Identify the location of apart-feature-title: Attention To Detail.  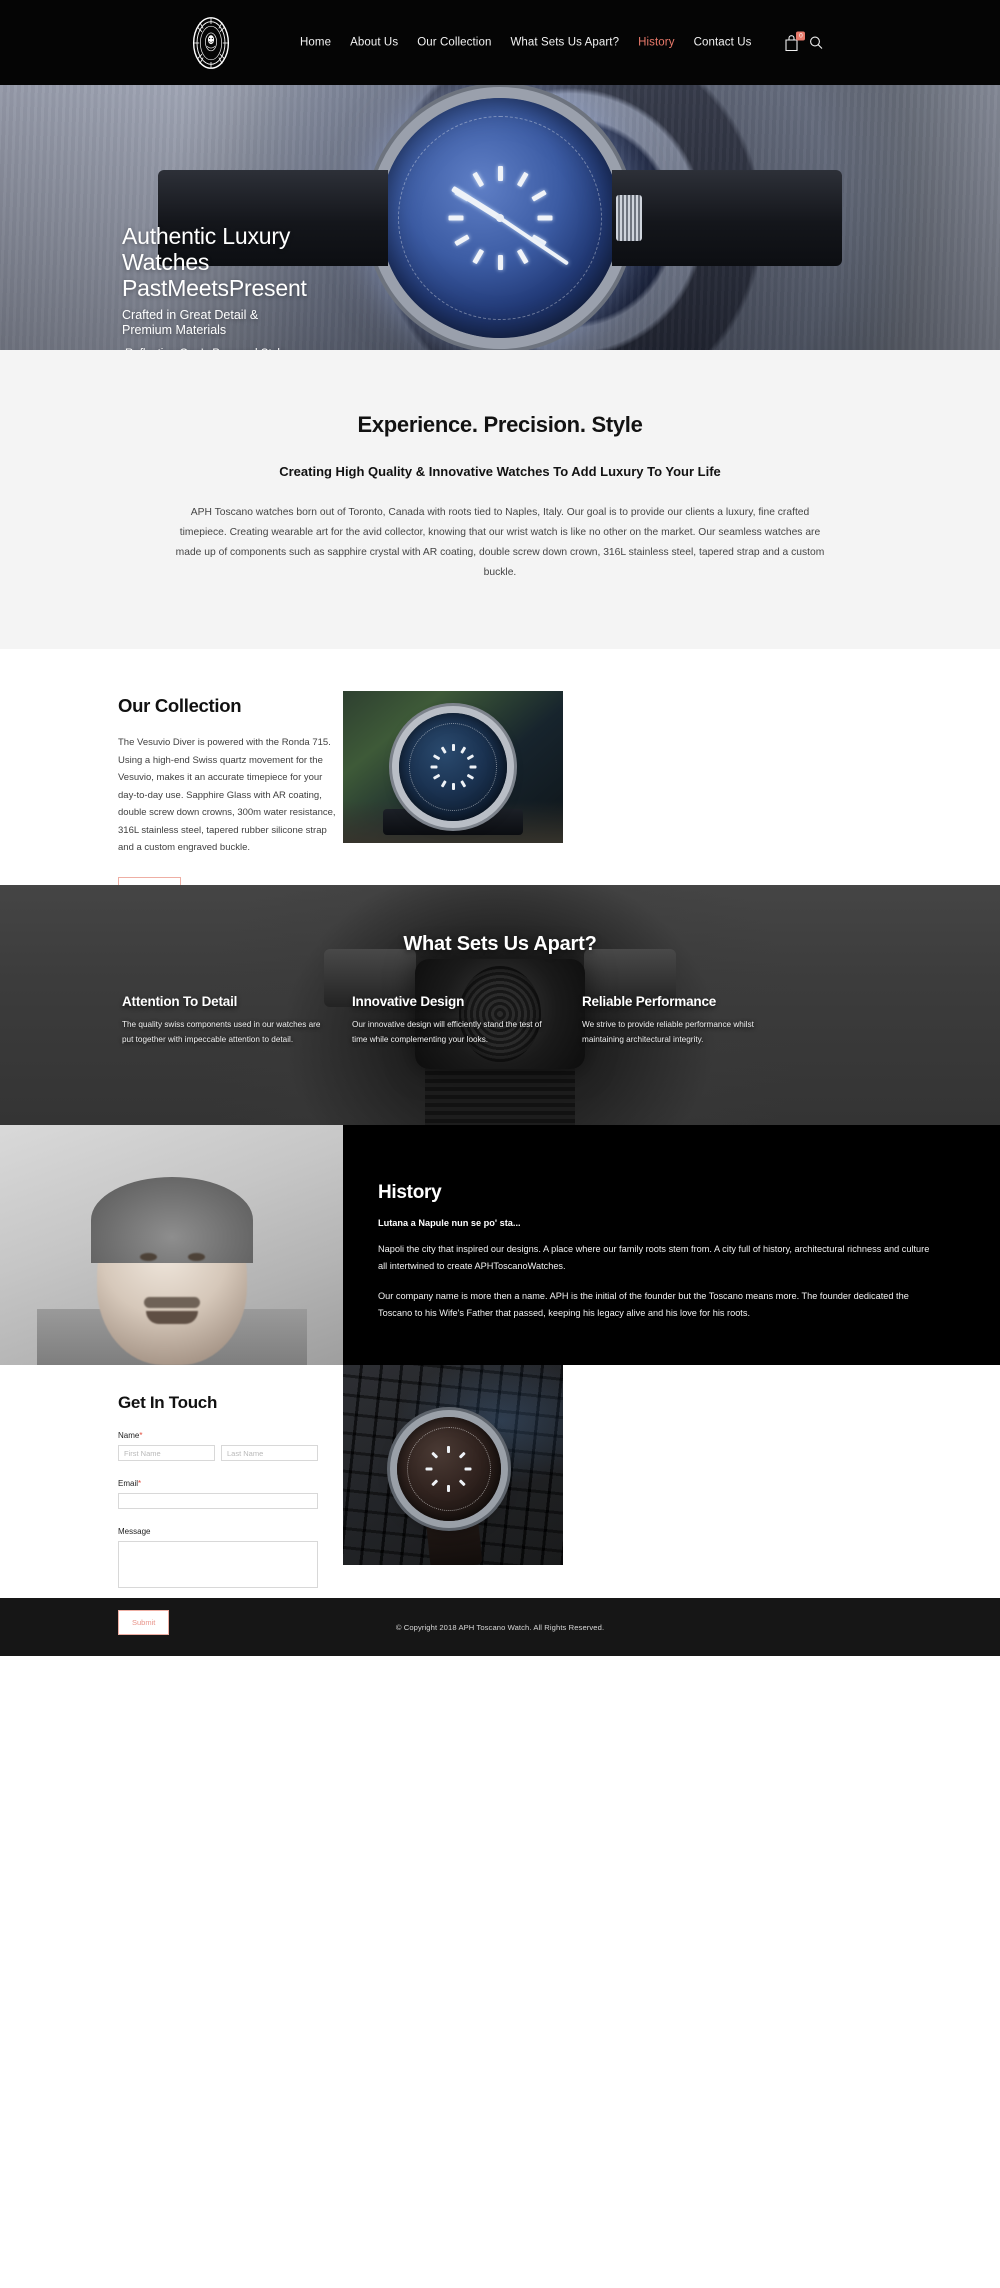
(180, 1001).